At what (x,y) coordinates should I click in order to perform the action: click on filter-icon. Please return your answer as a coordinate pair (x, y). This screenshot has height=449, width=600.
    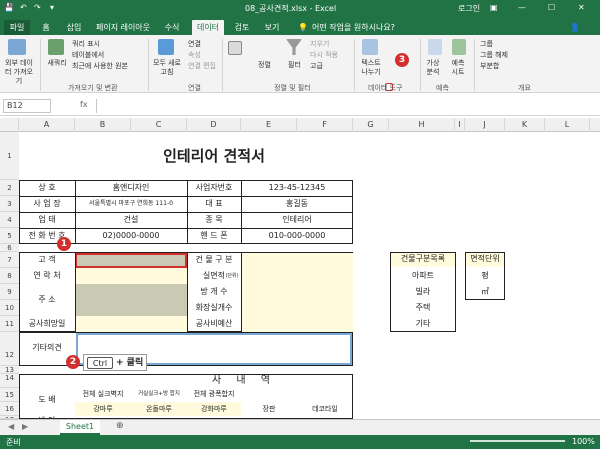
    Looking at the image, I should click on (294, 47).